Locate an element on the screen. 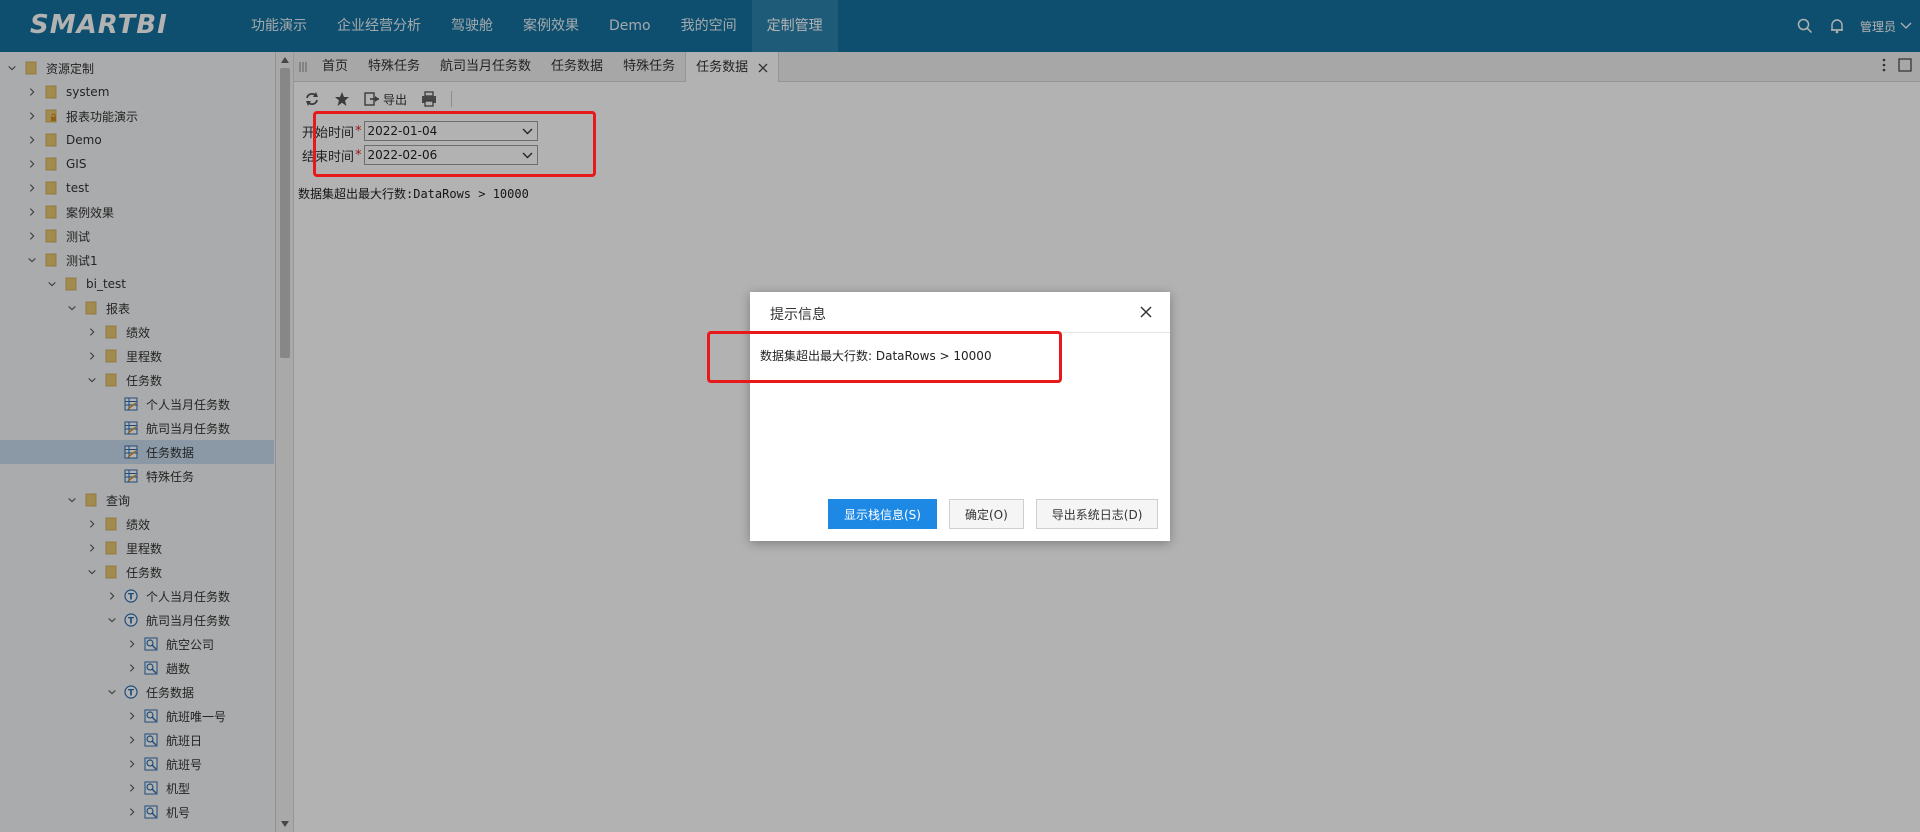 The image size is (1920, 832). dialog-header: 提示信息 is located at coordinates (960, 312).